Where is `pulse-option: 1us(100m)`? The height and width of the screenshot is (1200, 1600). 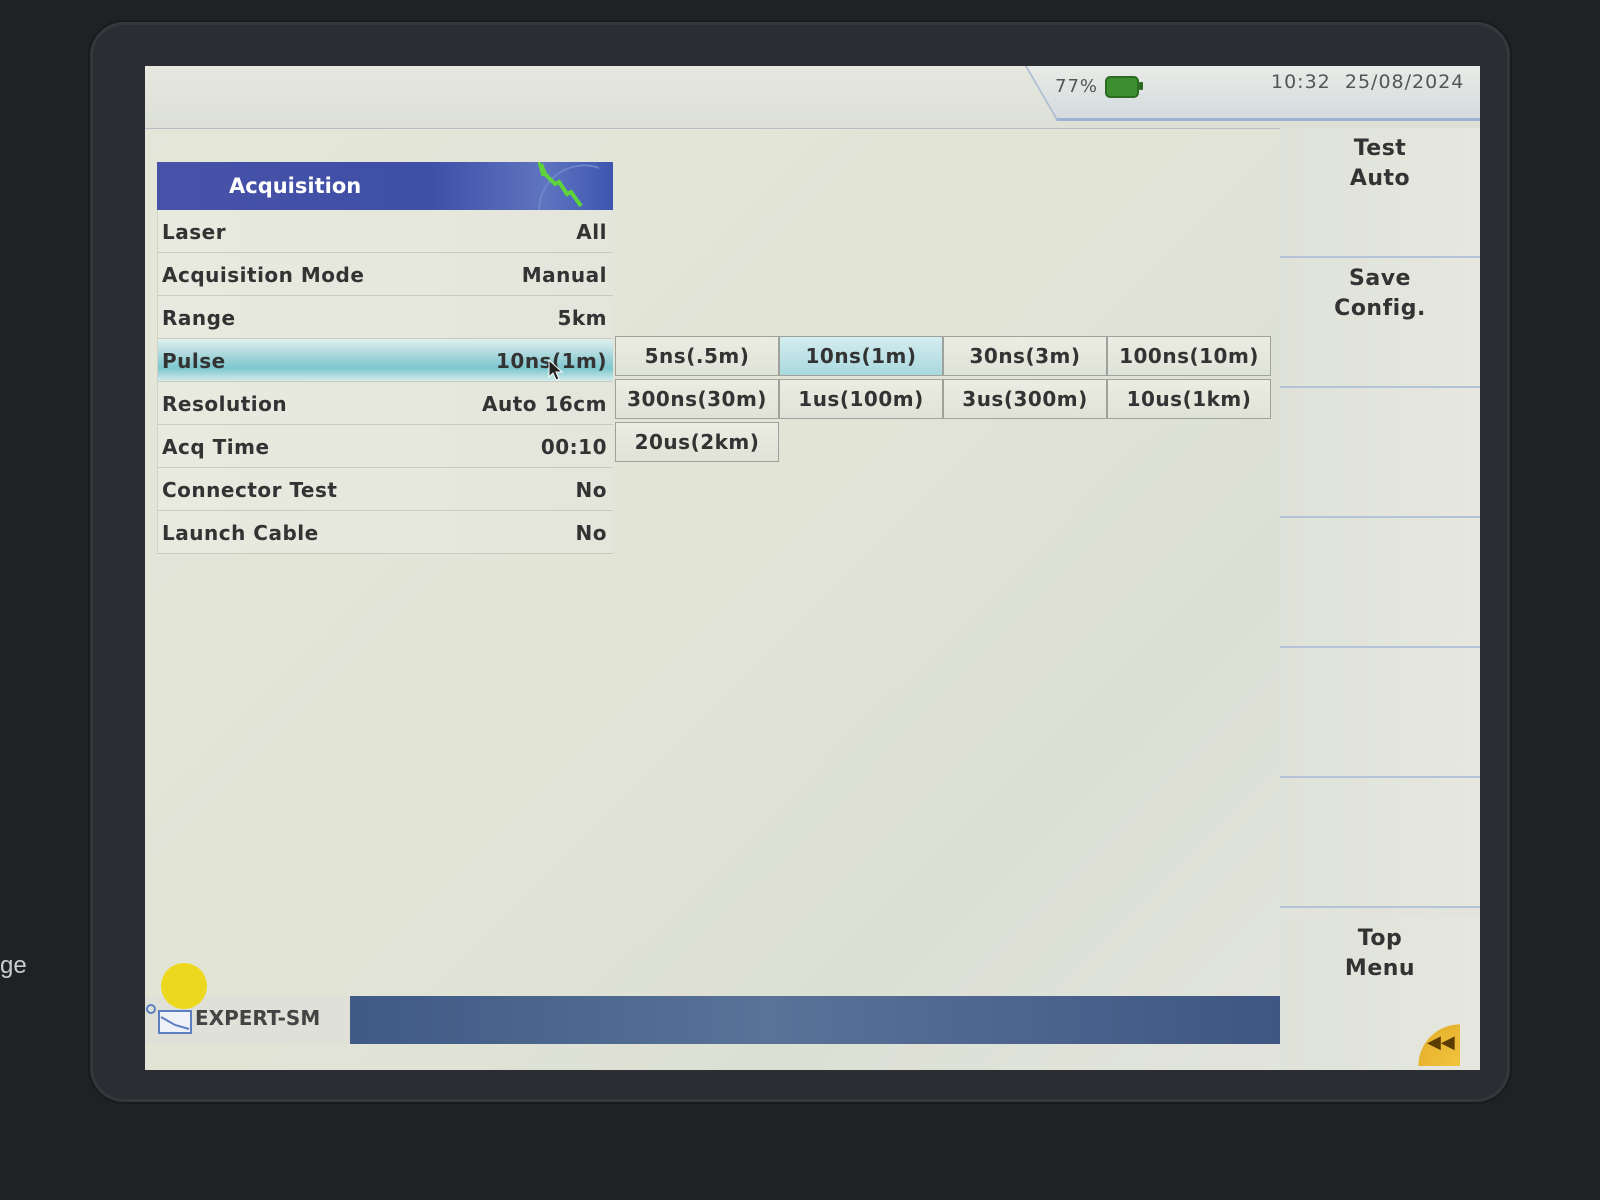
pulse-option: 1us(100m) is located at coordinates (861, 399).